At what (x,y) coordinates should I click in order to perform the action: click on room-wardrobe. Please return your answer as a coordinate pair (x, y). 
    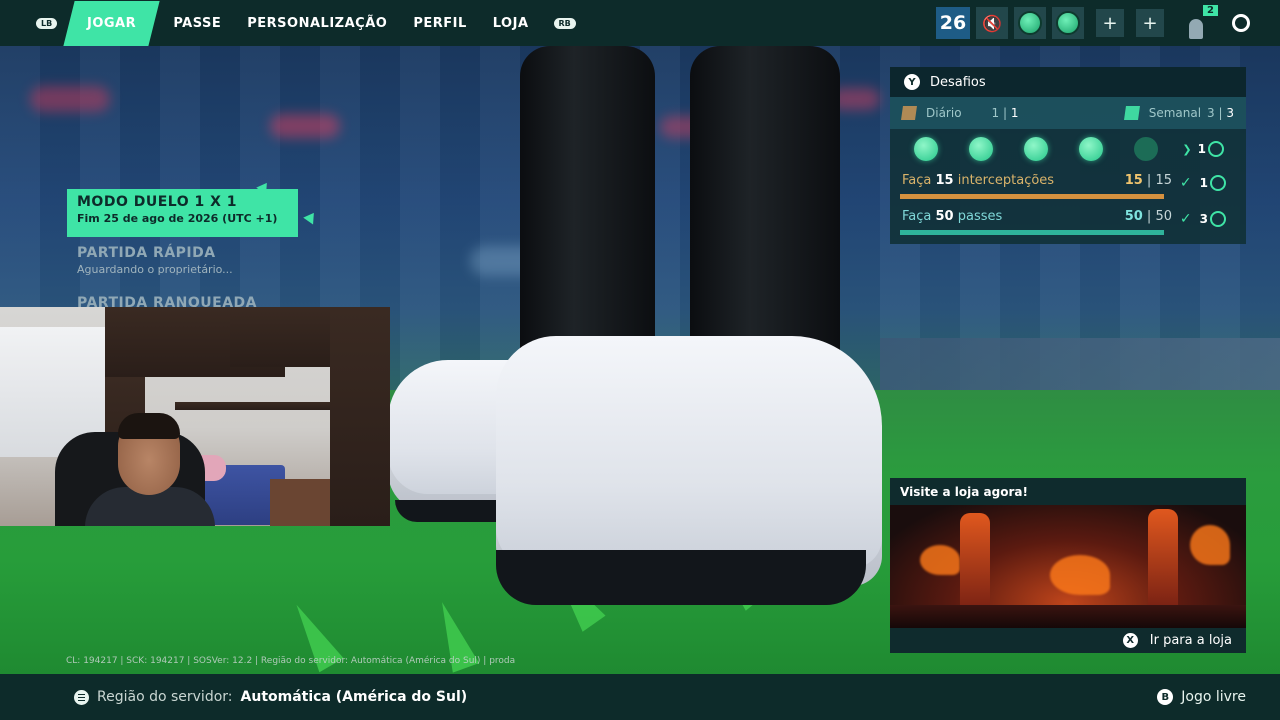
    Looking at the image, I should click on (360, 416).